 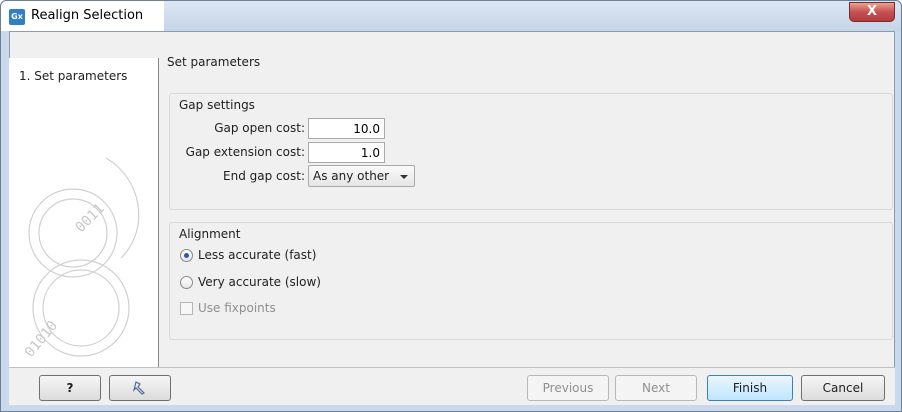 What do you see at coordinates (872, 12) in the screenshot?
I see `close-button: X` at bounding box center [872, 12].